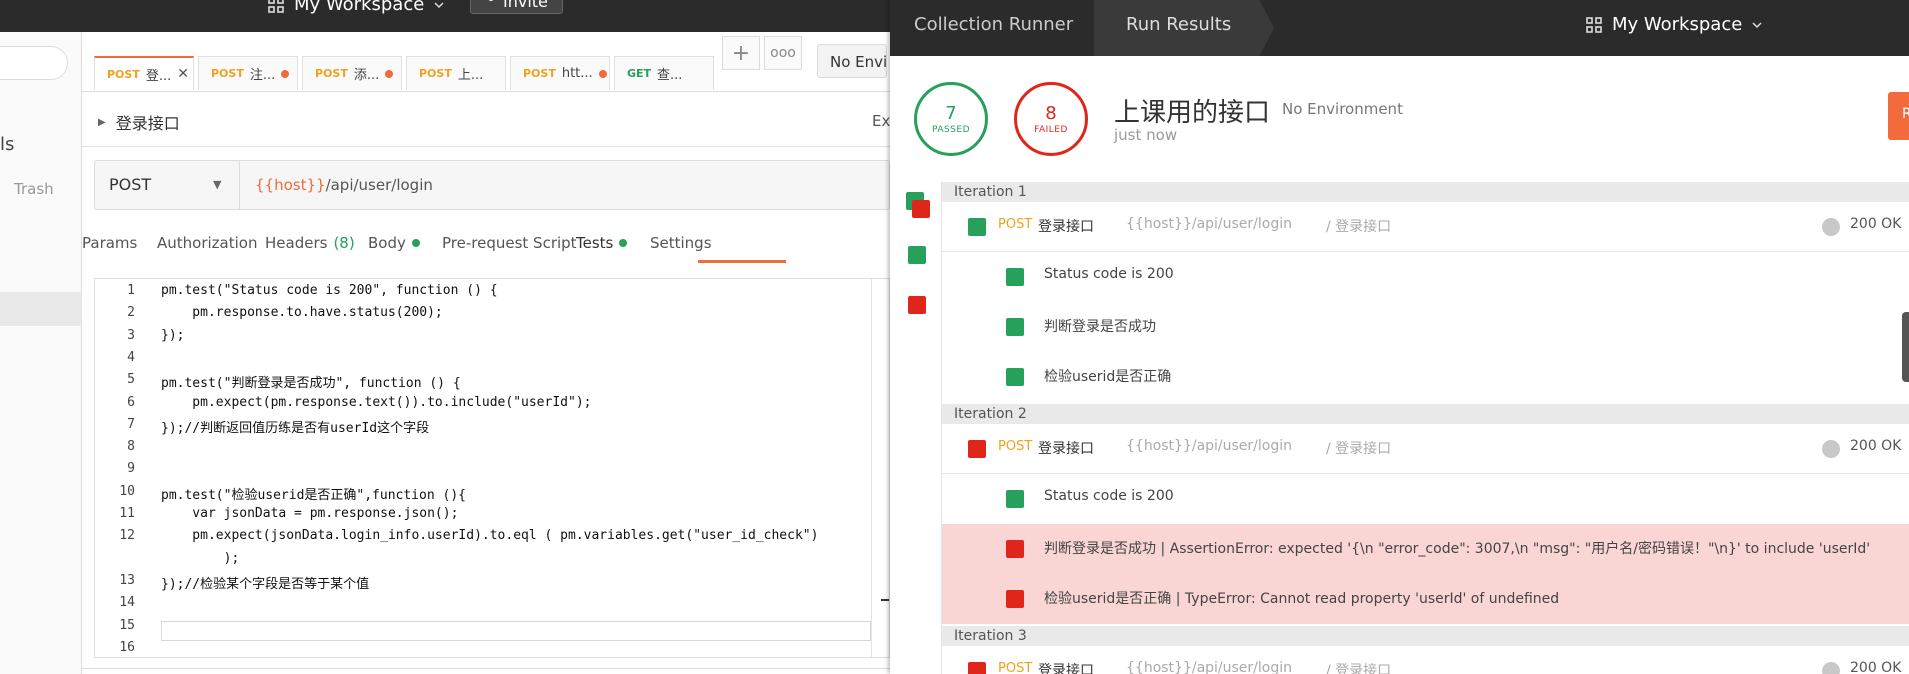  What do you see at coordinates (131, 424) in the screenshot?
I see `line-number: 7` at bounding box center [131, 424].